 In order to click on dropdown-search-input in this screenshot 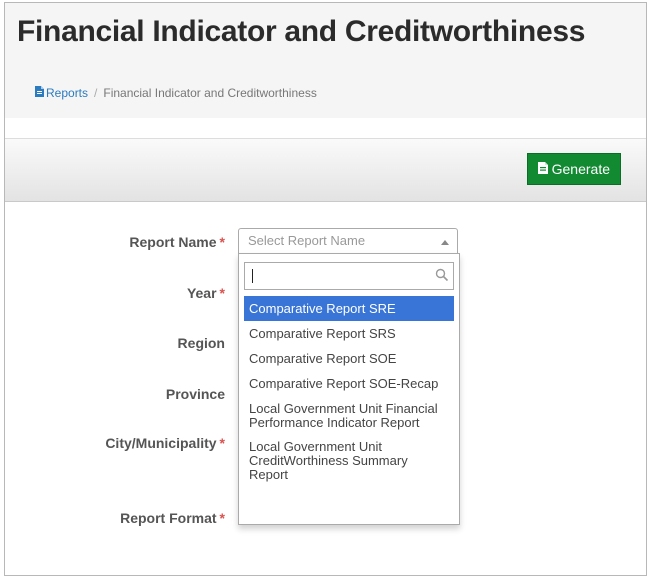, I will do `click(335, 276)`.